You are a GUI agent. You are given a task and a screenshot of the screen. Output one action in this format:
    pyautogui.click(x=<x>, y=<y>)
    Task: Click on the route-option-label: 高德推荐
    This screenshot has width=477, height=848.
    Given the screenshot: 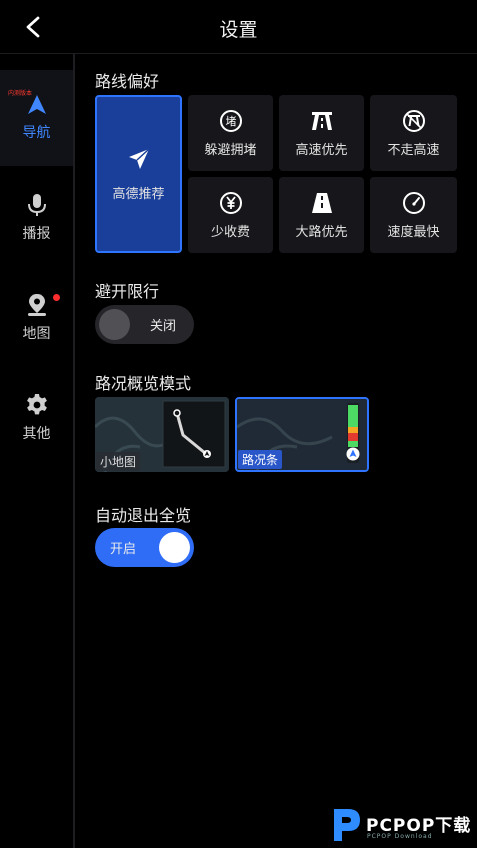 What is the action you would take?
    pyautogui.click(x=138, y=194)
    